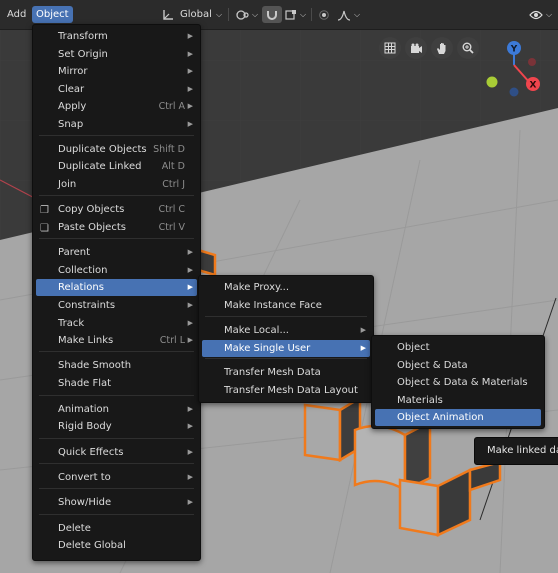 Image resolution: width=558 pixels, height=573 pixels. Describe the element at coordinates (116, 36) in the screenshot. I see `menu-item-transform: Transform ▶` at that location.